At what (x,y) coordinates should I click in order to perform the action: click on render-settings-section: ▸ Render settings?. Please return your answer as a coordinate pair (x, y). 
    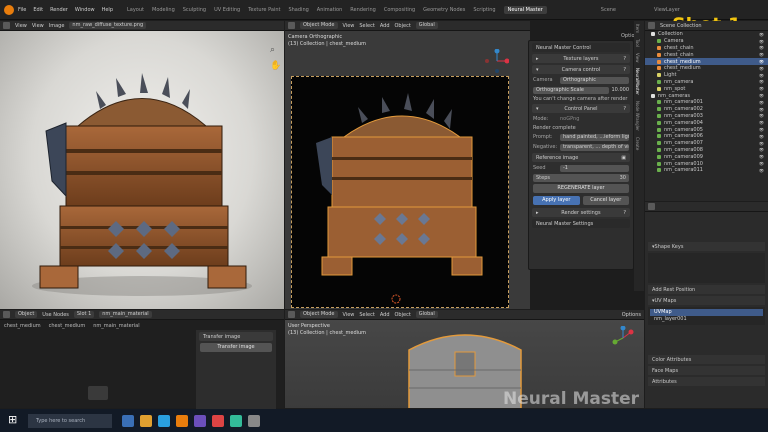
    Looking at the image, I should click on (581, 212).